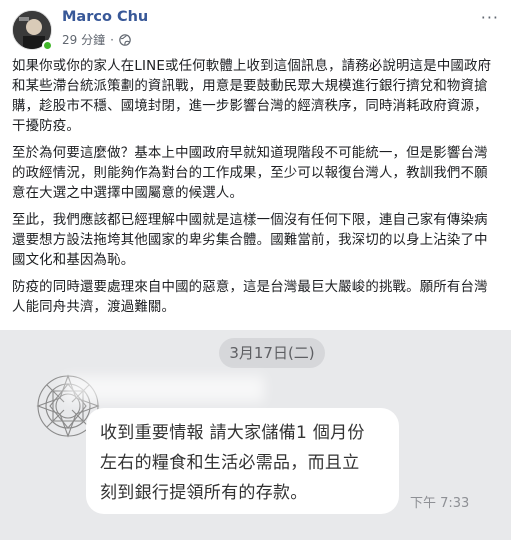  What do you see at coordinates (47, 45) in the screenshot?
I see `online-status-dot` at bounding box center [47, 45].